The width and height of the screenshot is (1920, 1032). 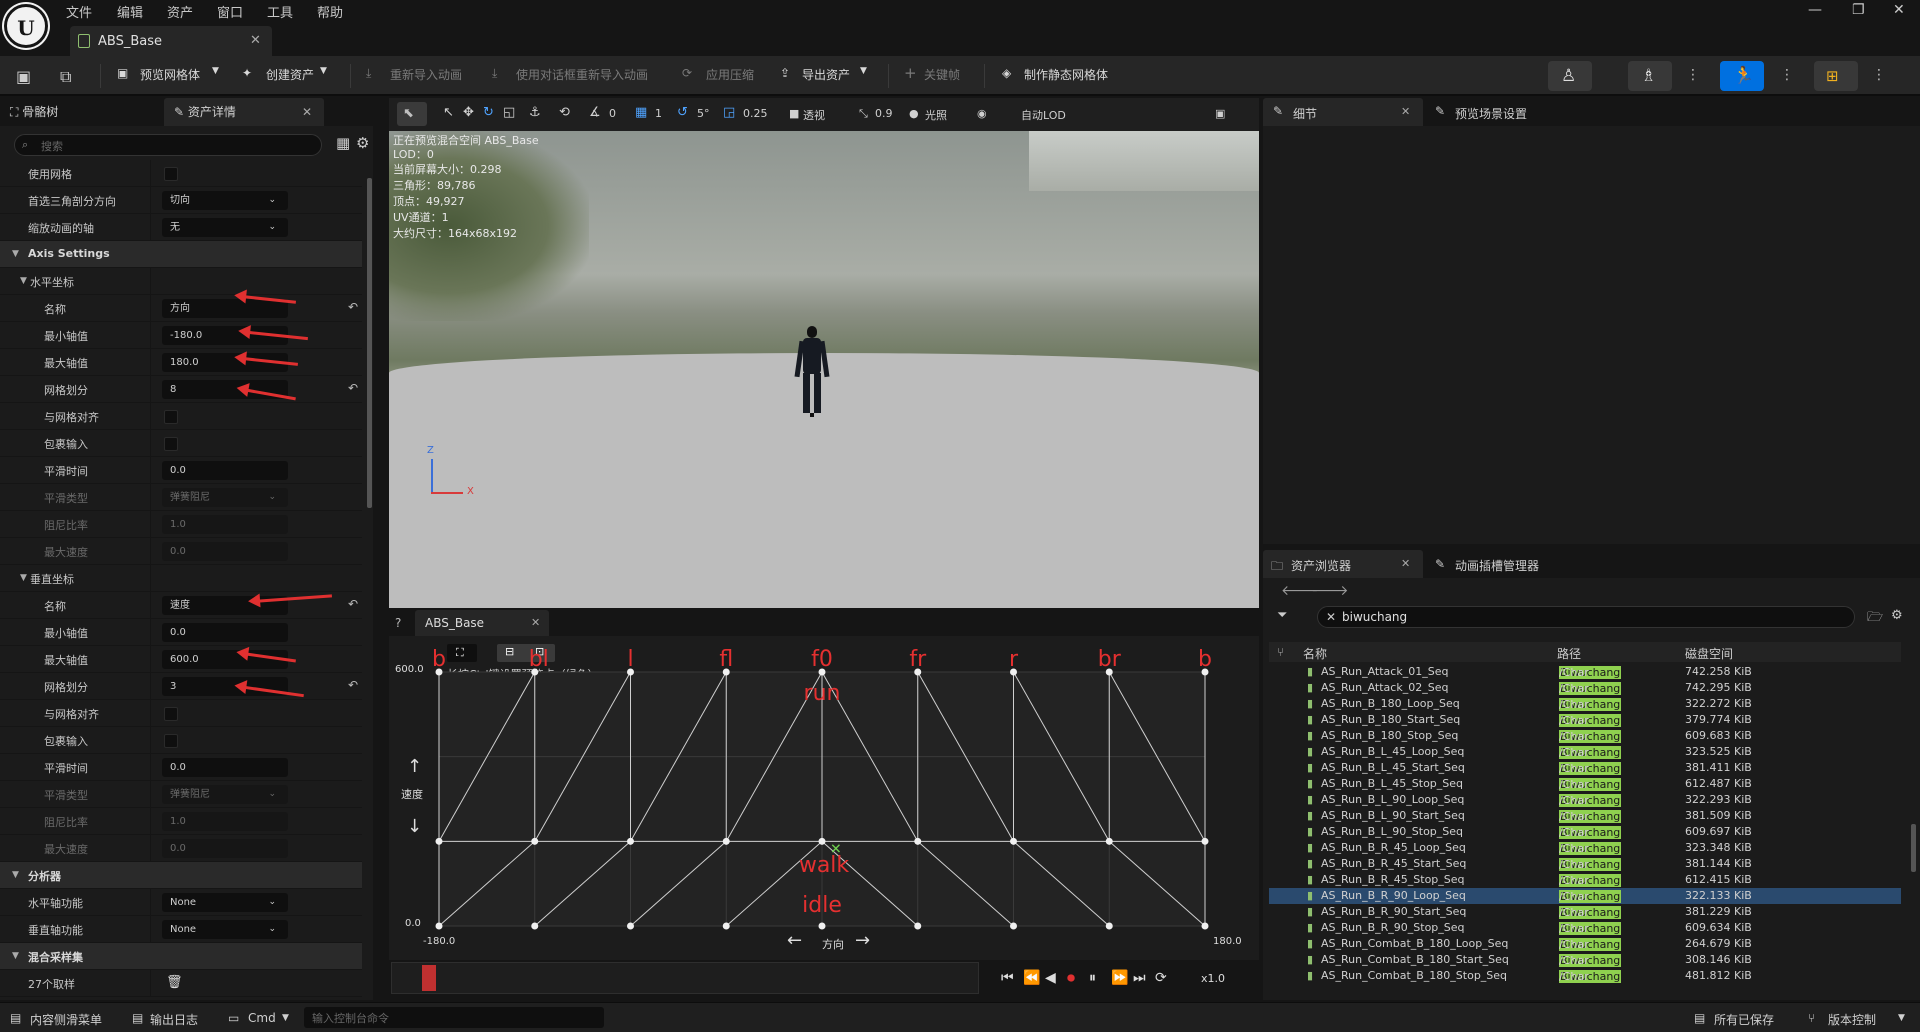 I want to click on scale-snap-value: 0.25, so click(x=755, y=113).